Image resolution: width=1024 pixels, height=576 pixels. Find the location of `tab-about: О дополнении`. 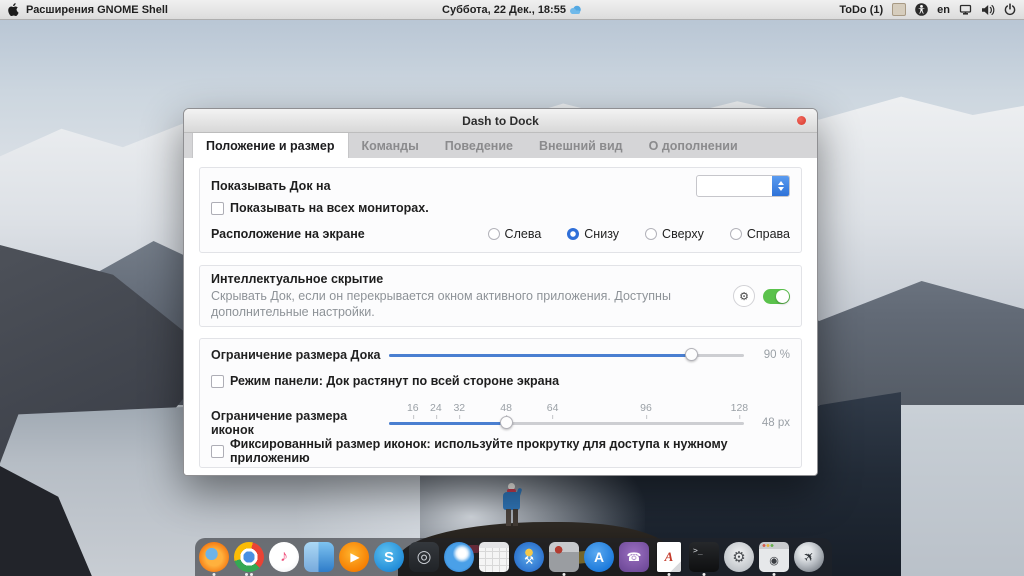

tab-about: О дополнении is located at coordinates (693, 145).